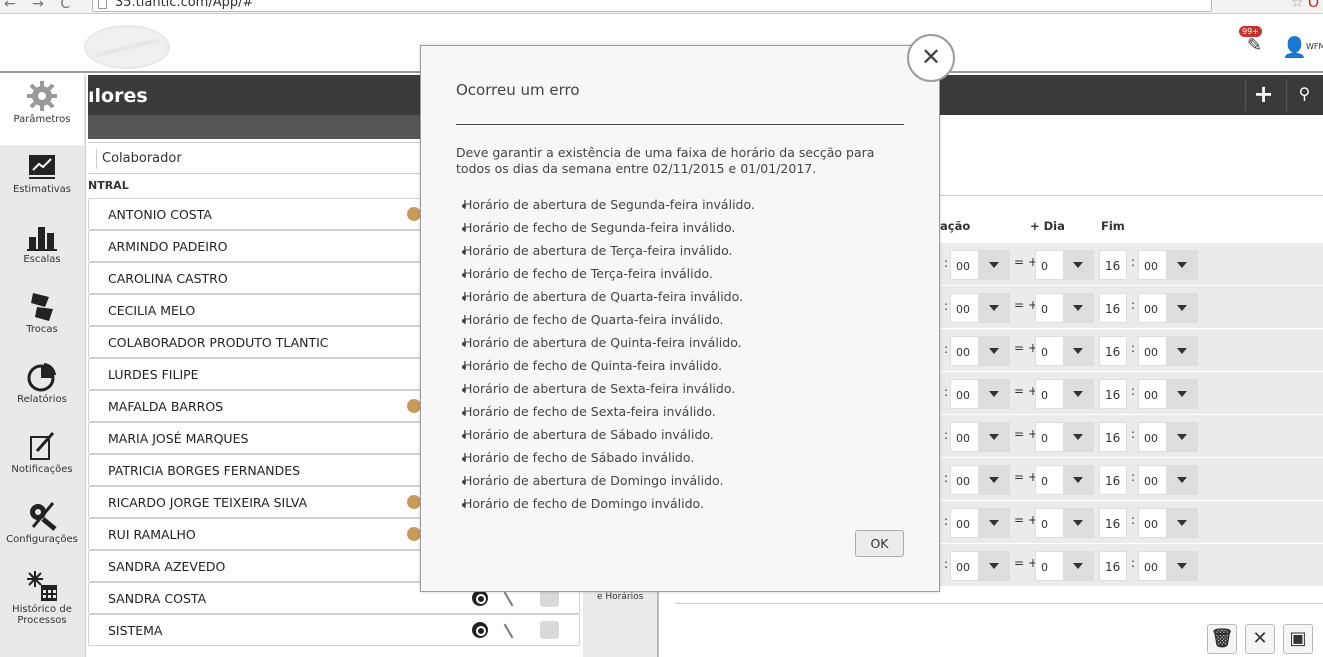 This screenshot has width=1323, height=657. I want to click on notifications-button: 99+ ✎, so click(1250, 41).